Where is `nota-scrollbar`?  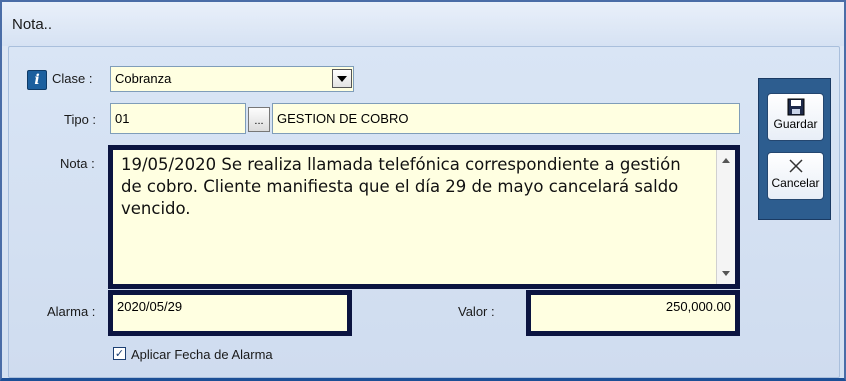 nota-scrollbar is located at coordinates (725, 217).